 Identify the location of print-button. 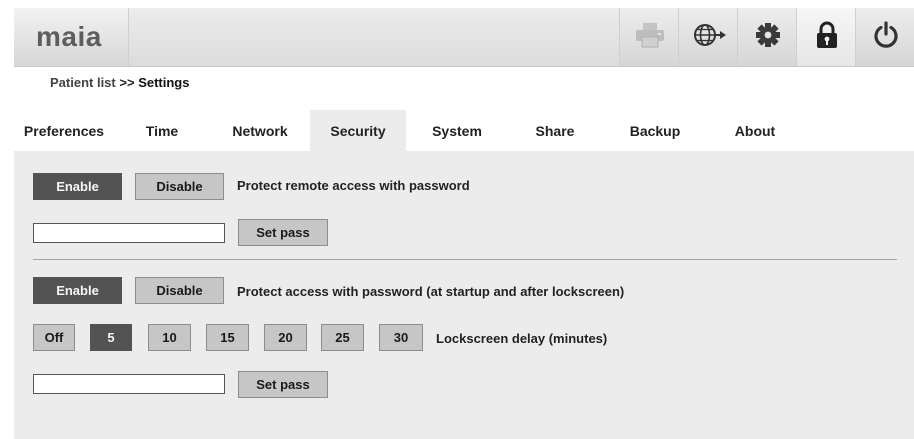
(649, 37).